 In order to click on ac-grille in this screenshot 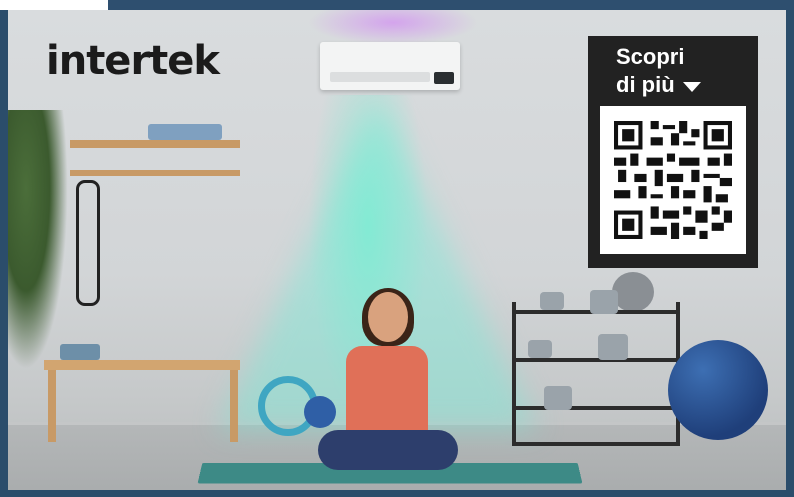, I will do `click(380, 77)`.